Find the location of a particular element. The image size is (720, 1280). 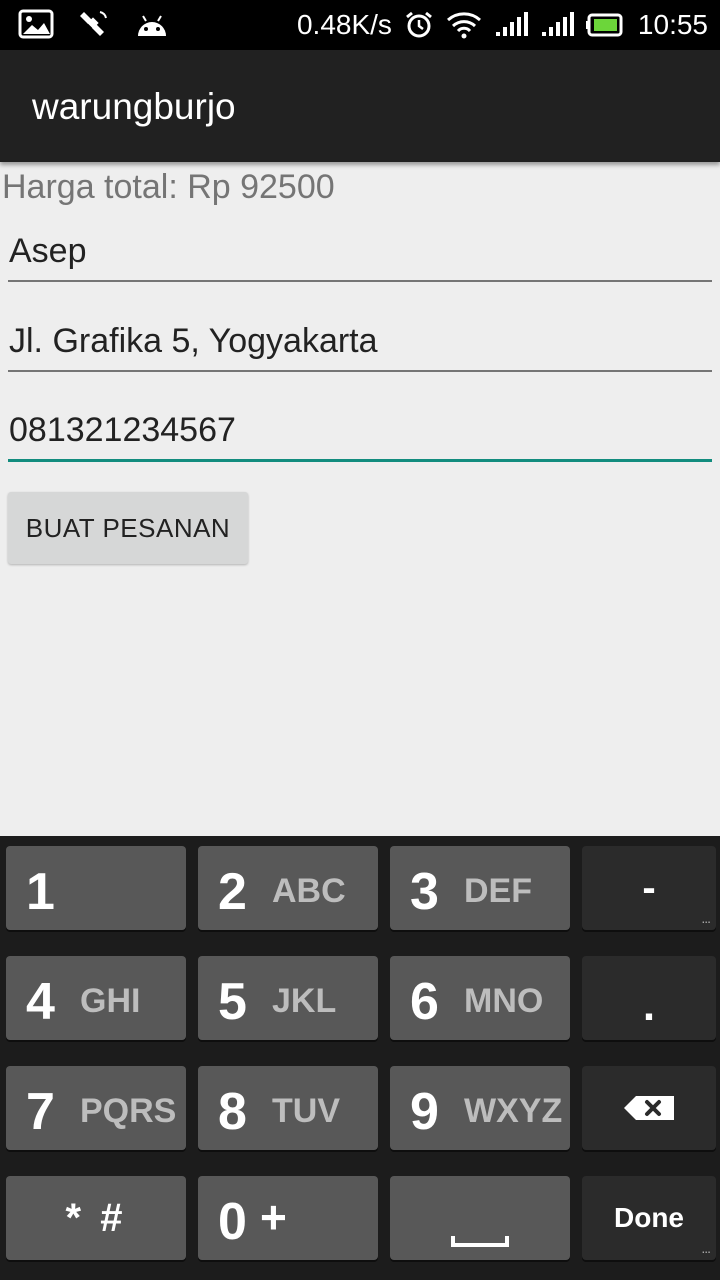

key-done-label: Done is located at coordinates (649, 1217).